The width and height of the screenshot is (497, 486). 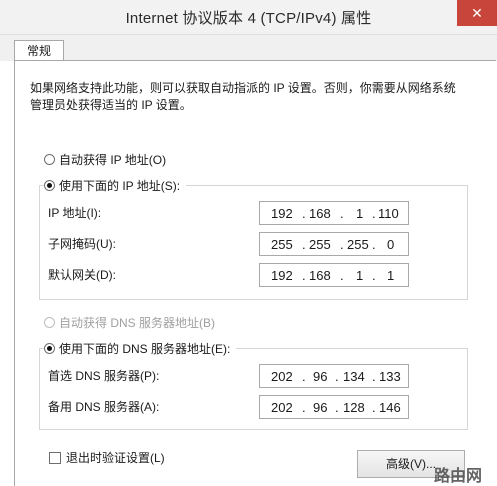 I want to click on auto-dns-option: 自动获得 DNS 服务器地址(B), so click(x=133, y=322).